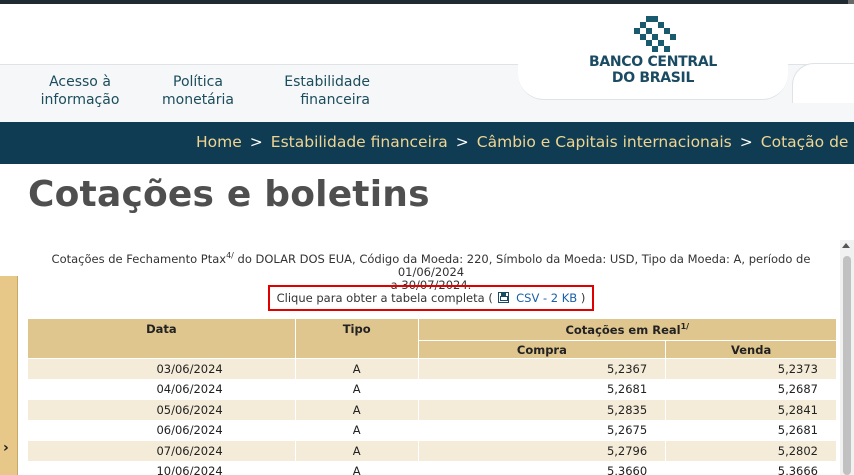 The image size is (854, 475). Describe the element at coordinates (6, 448) in the screenshot. I see `chevron-right-icon: ›` at that location.